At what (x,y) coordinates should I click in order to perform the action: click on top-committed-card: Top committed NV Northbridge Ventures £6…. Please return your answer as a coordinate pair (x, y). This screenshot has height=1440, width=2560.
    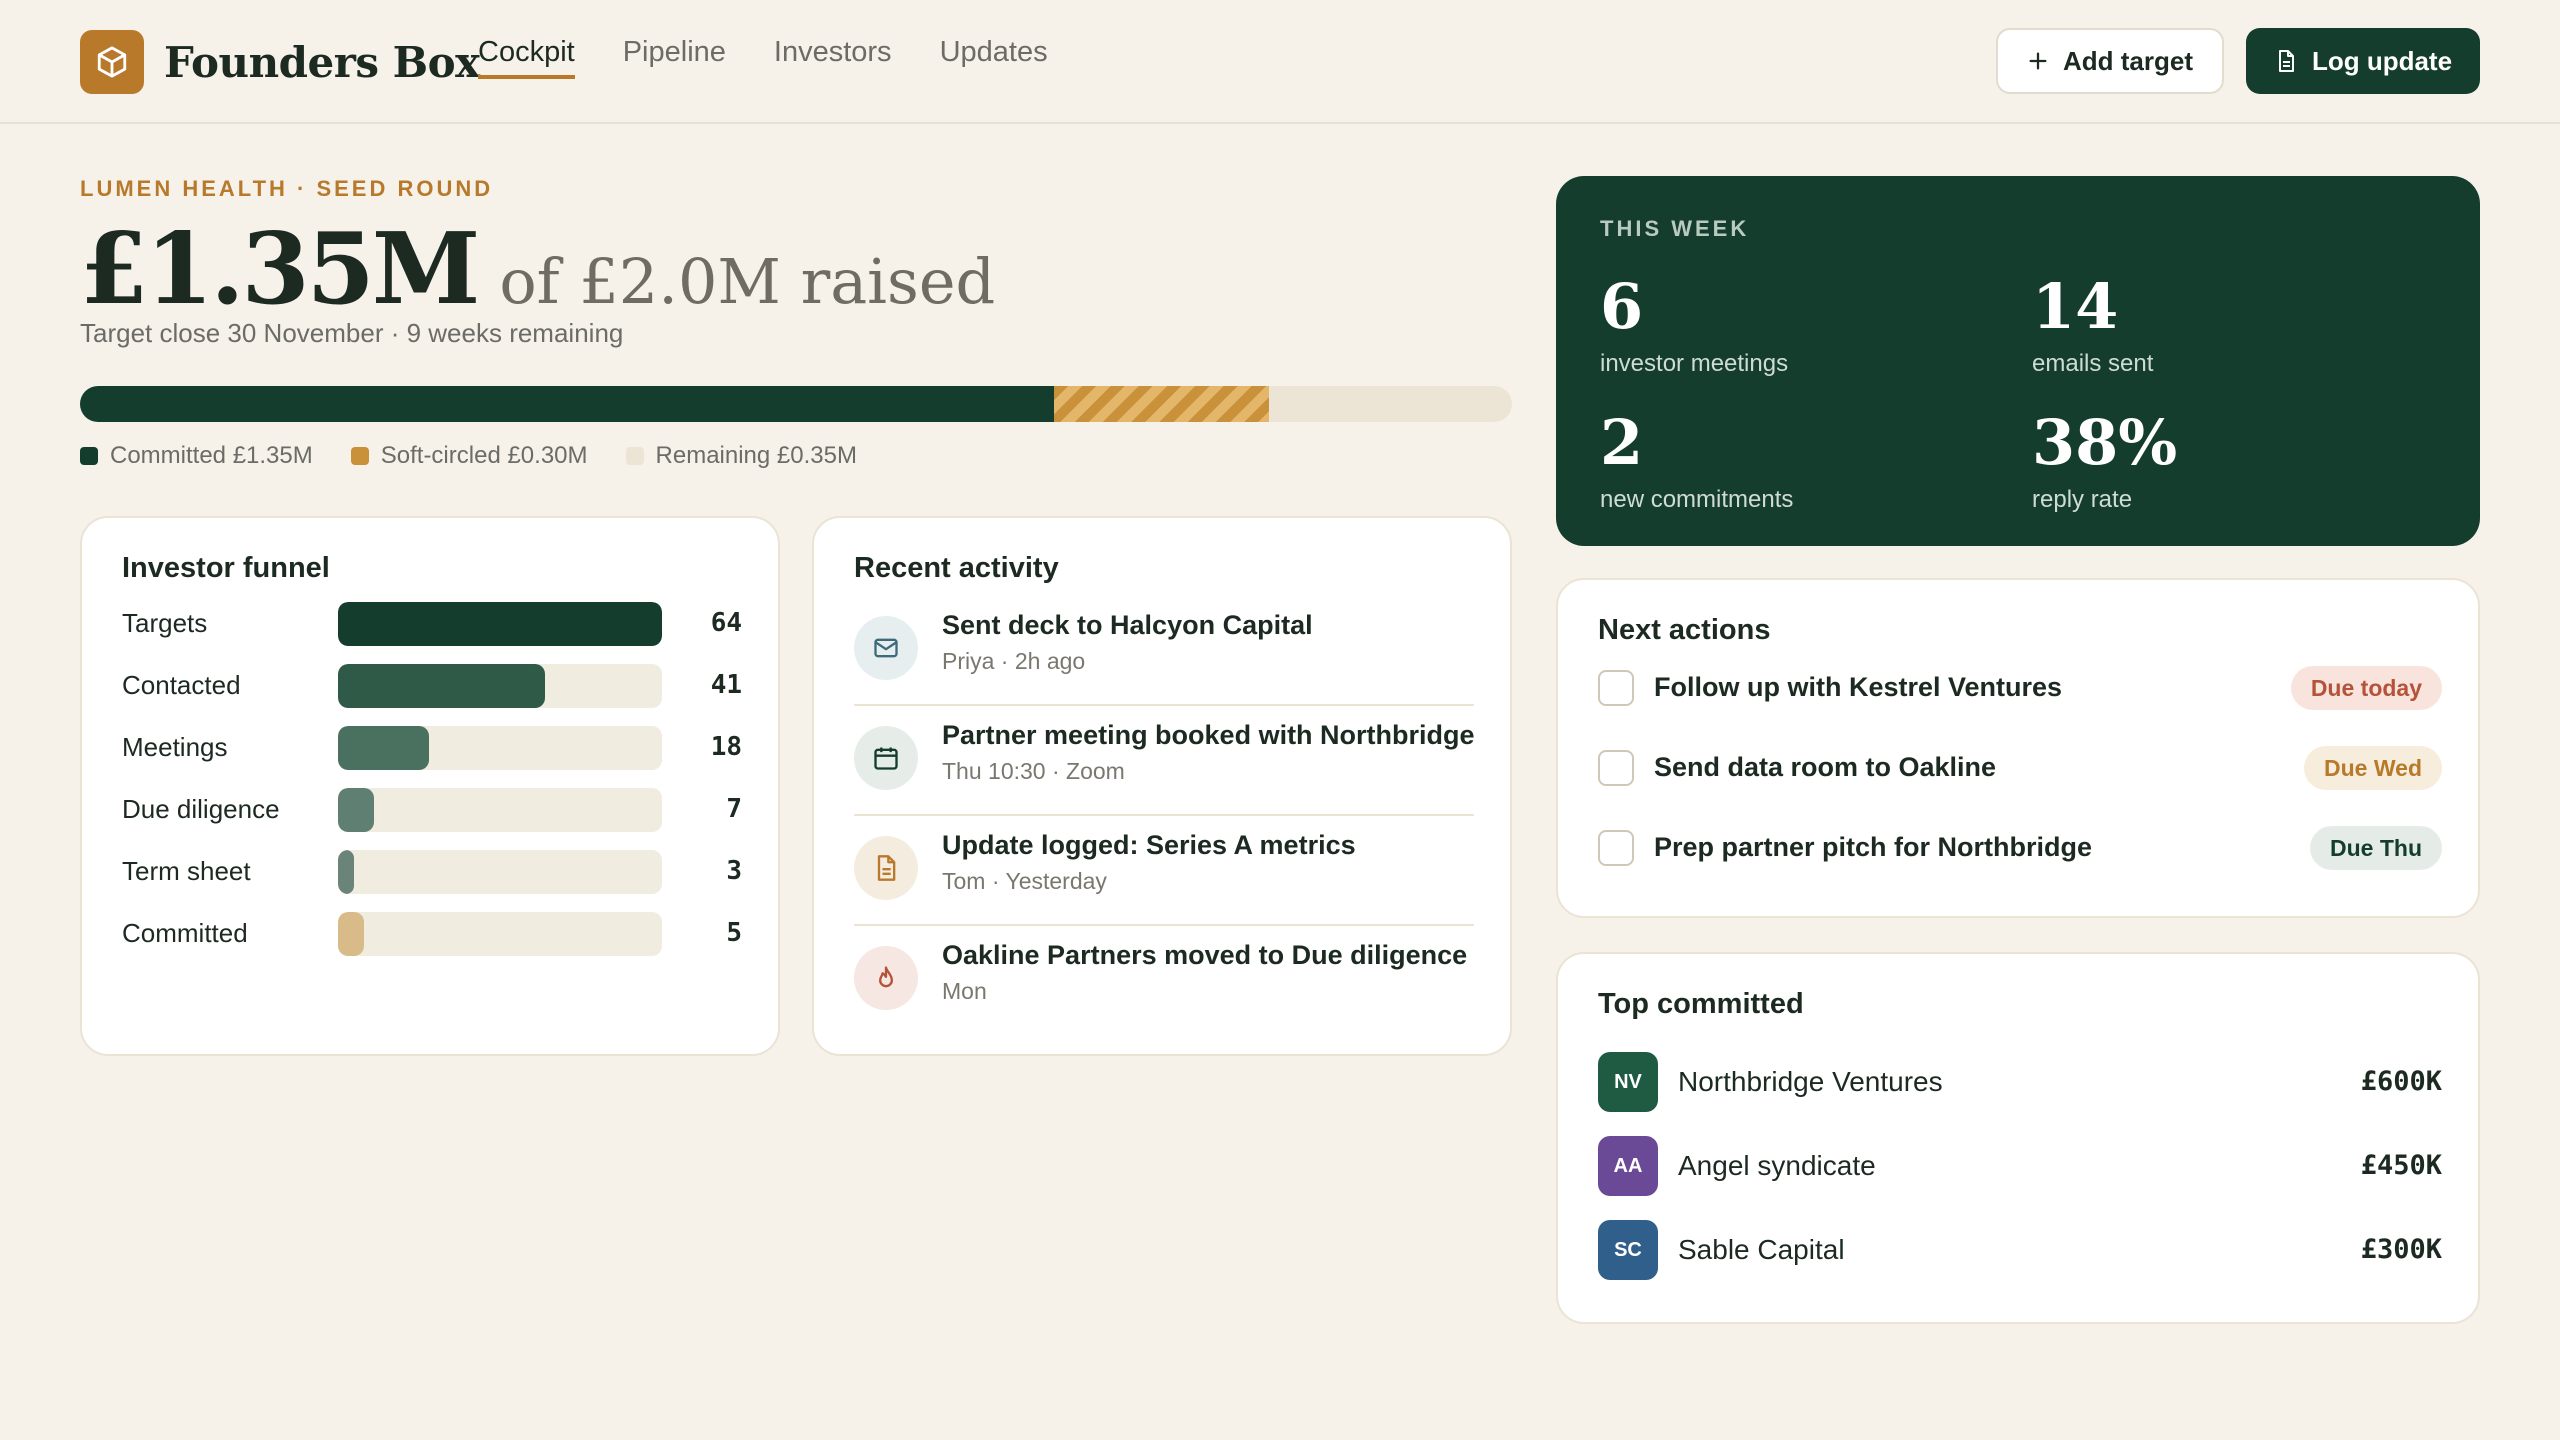
    Looking at the image, I should click on (2018, 1138).